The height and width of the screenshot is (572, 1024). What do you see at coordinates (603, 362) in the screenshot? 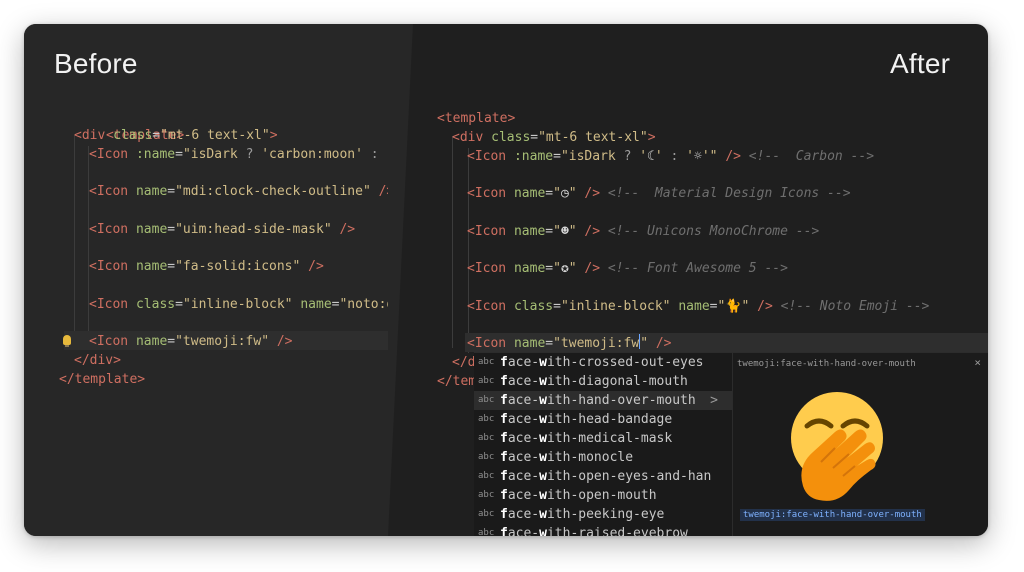
I see `suggestion-item: abc face-with-crossed-out-eyes` at bounding box center [603, 362].